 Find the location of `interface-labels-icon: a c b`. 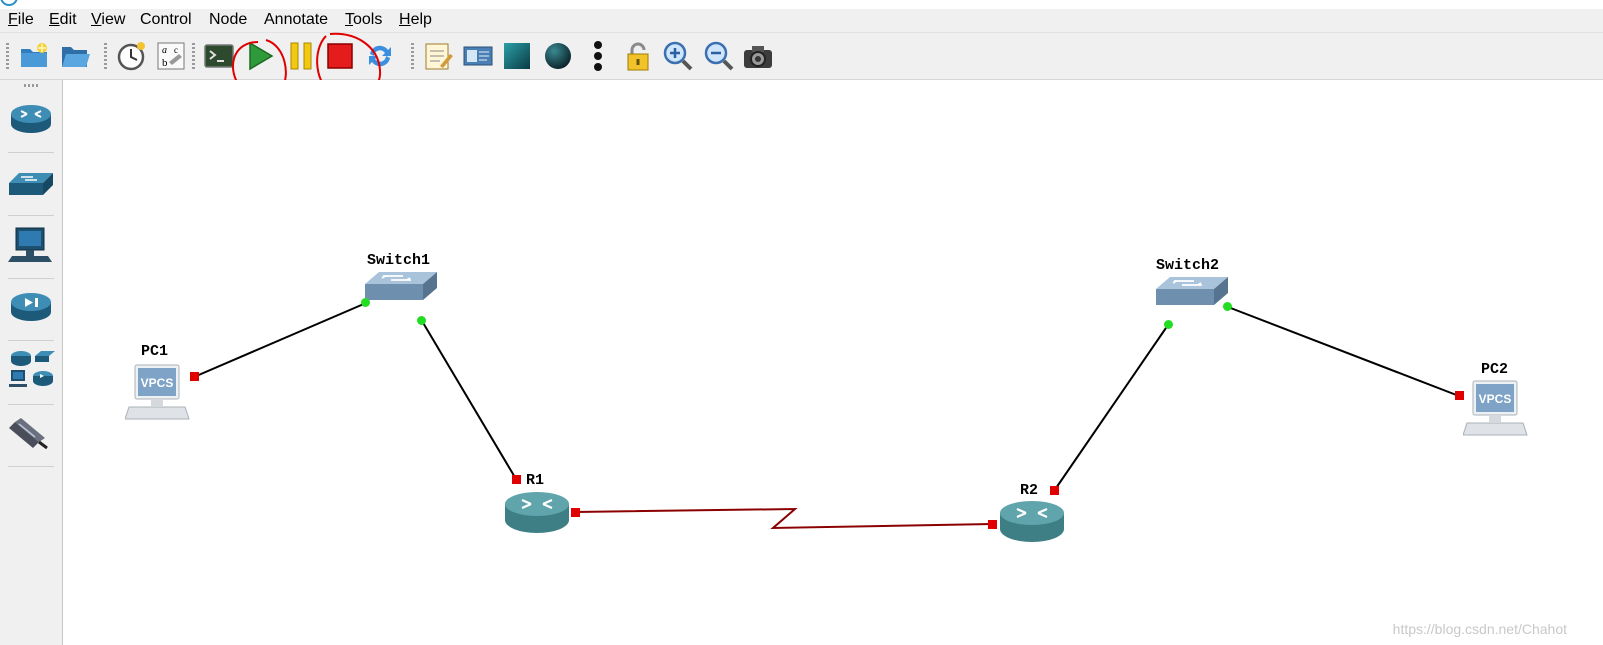

interface-labels-icon: a c b is located at coordinates (171, 56).